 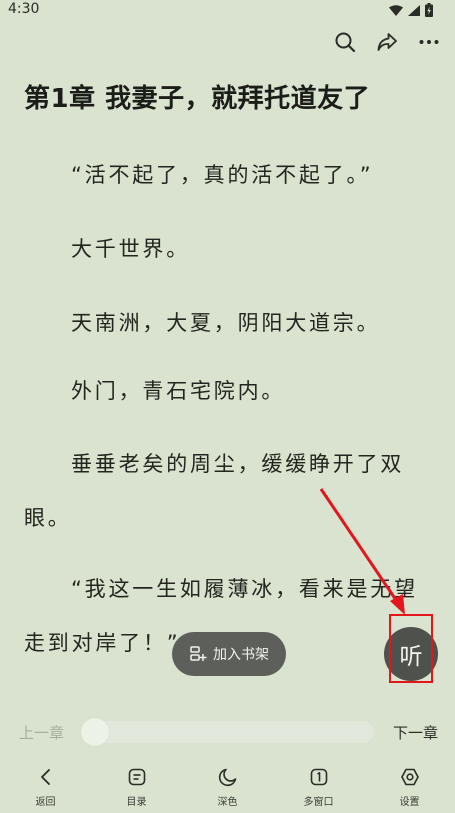 What do you see at coordinates (45, 789) in the screenshot?
I see `nav-back: 返回` at bounding box center [45, 789].